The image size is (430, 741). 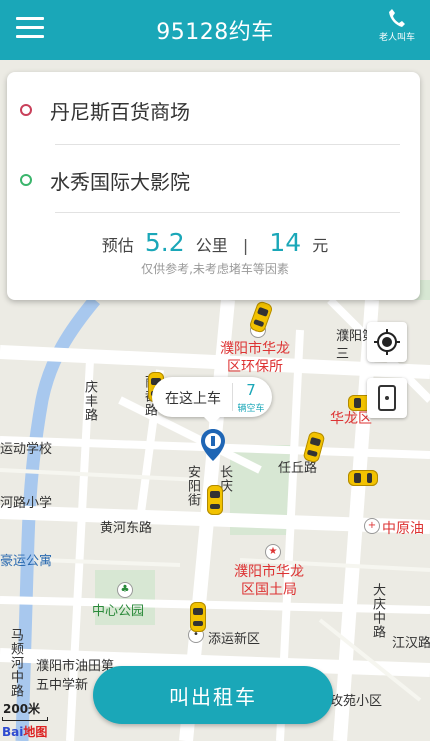 I want to click on page-title: 95128约车, so click(x=215, y=32).